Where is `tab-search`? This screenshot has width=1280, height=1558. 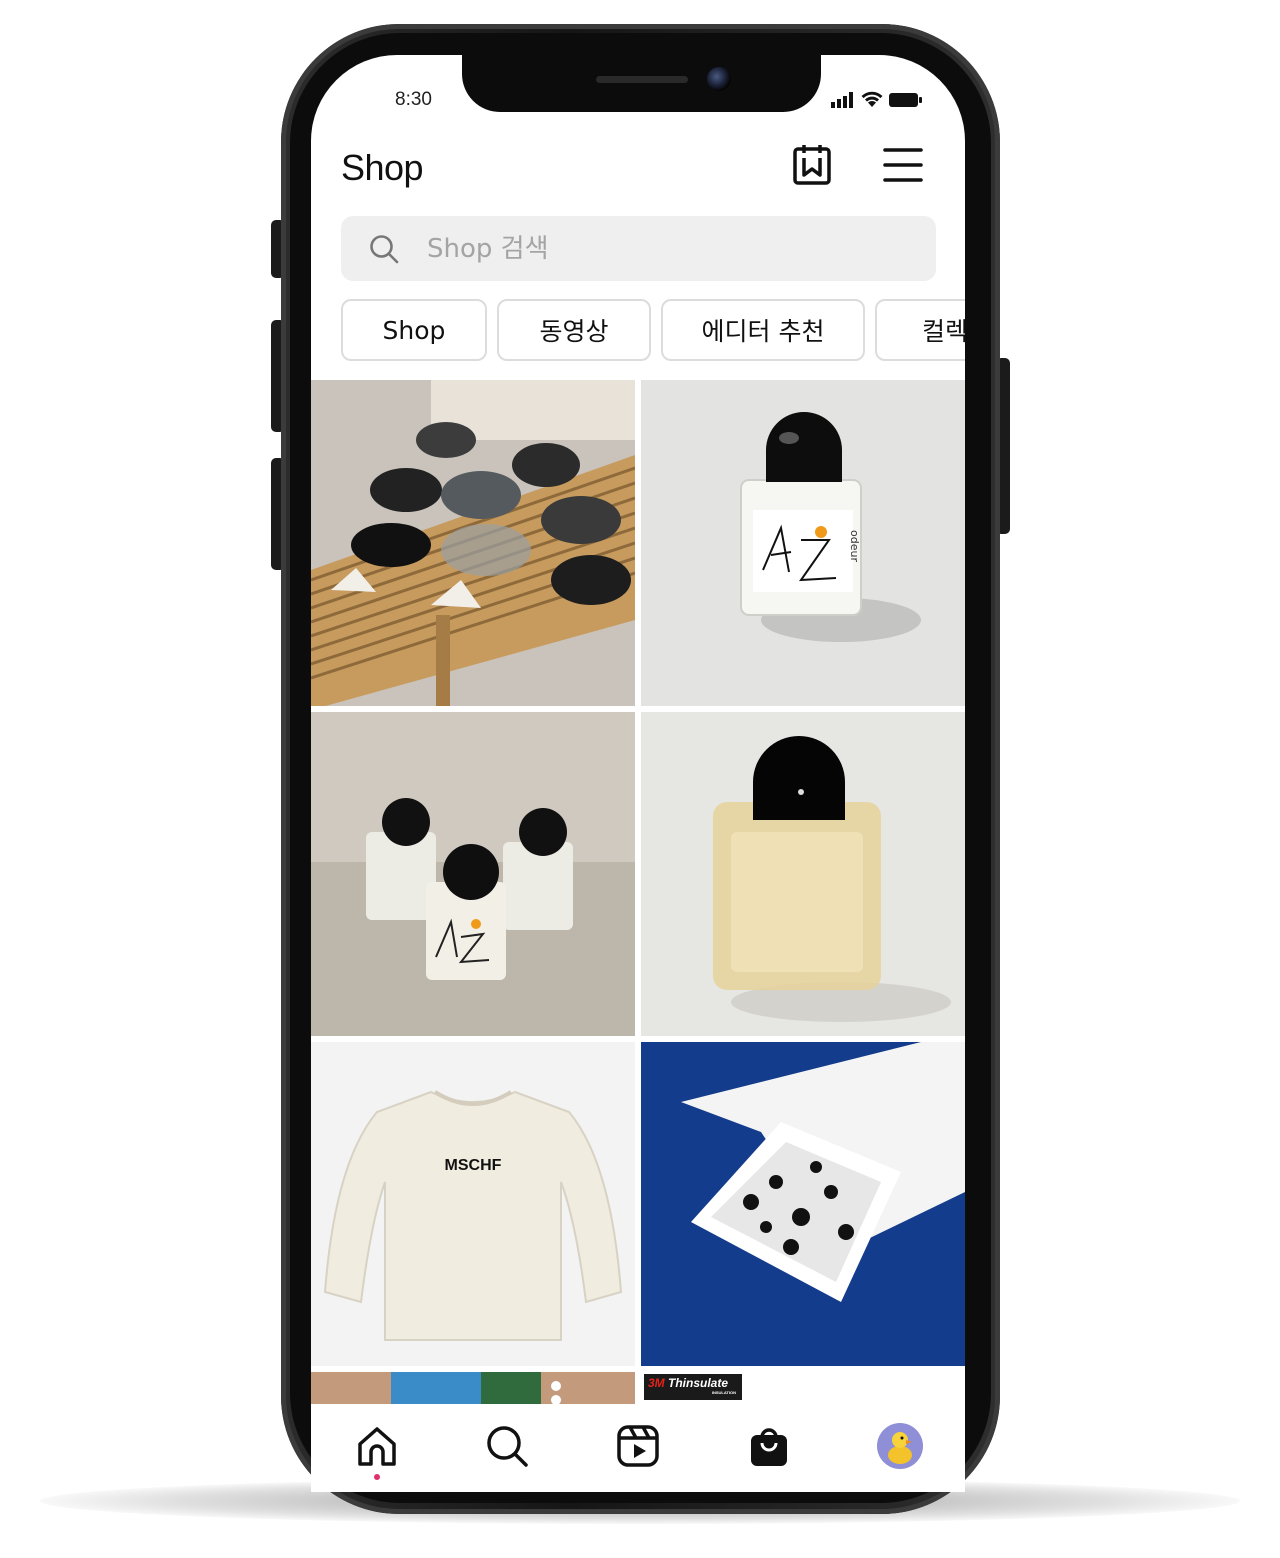
tab-search is located at coordinates (507, 1446).